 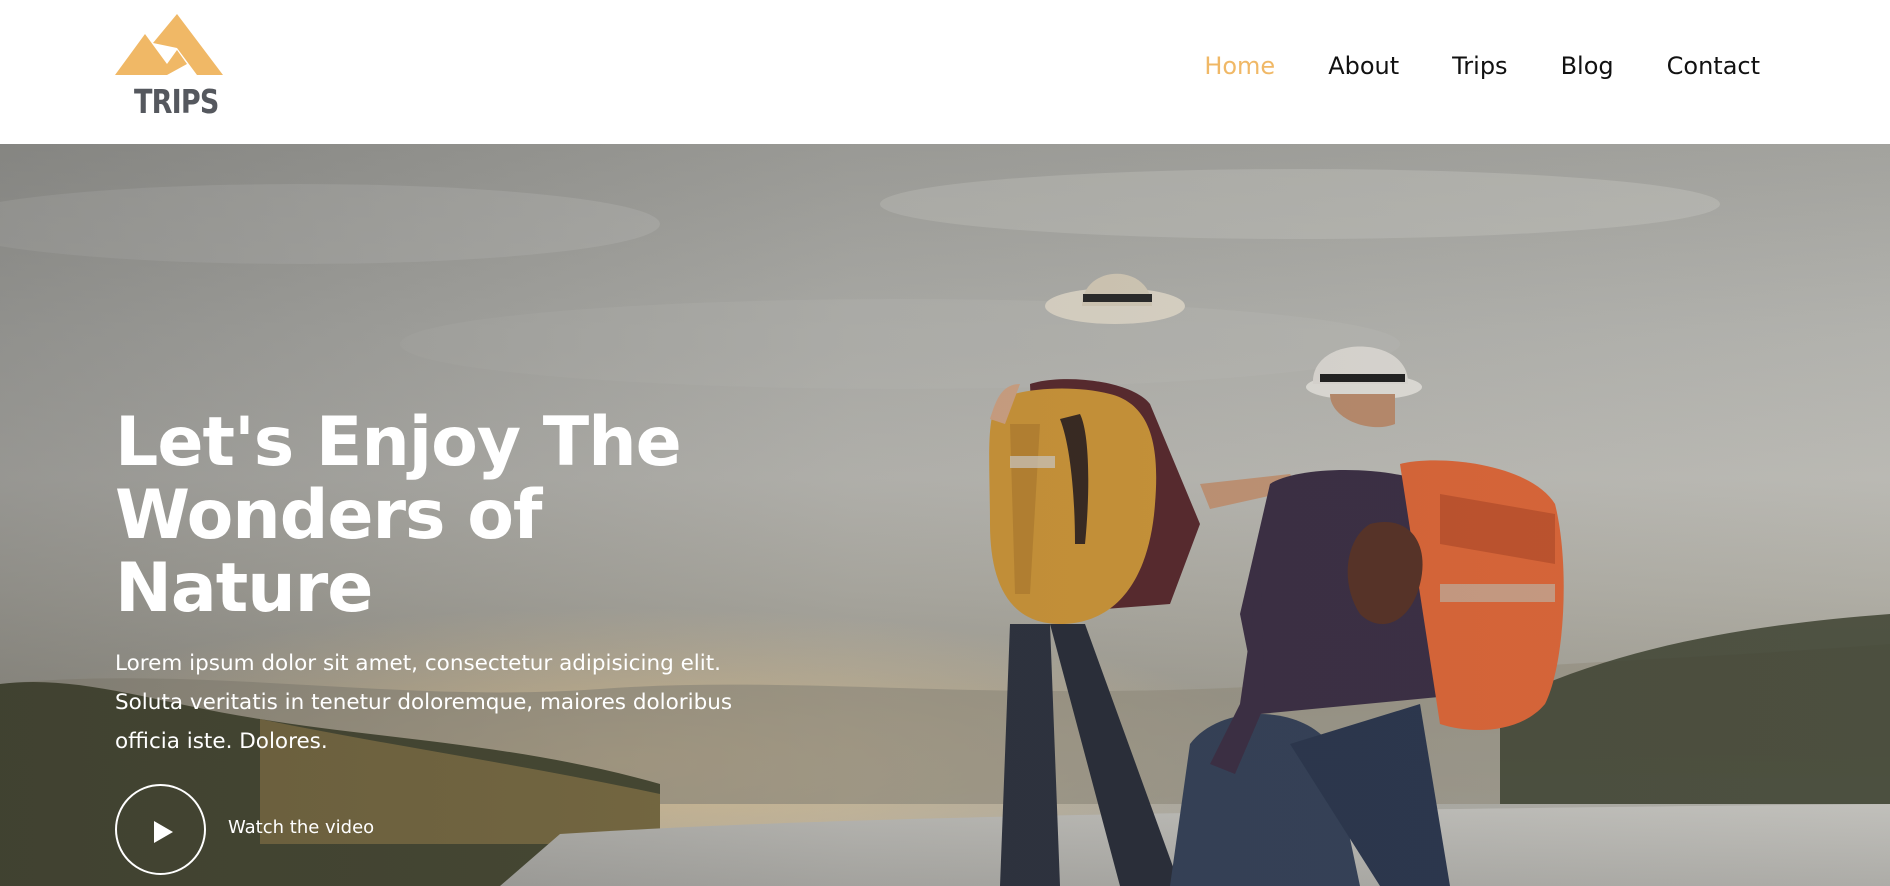 What do you see at coordinates (1713, 66) in the screenshot?
I see `nav-item-contact: Contact` at bounding box center [1713, 66].